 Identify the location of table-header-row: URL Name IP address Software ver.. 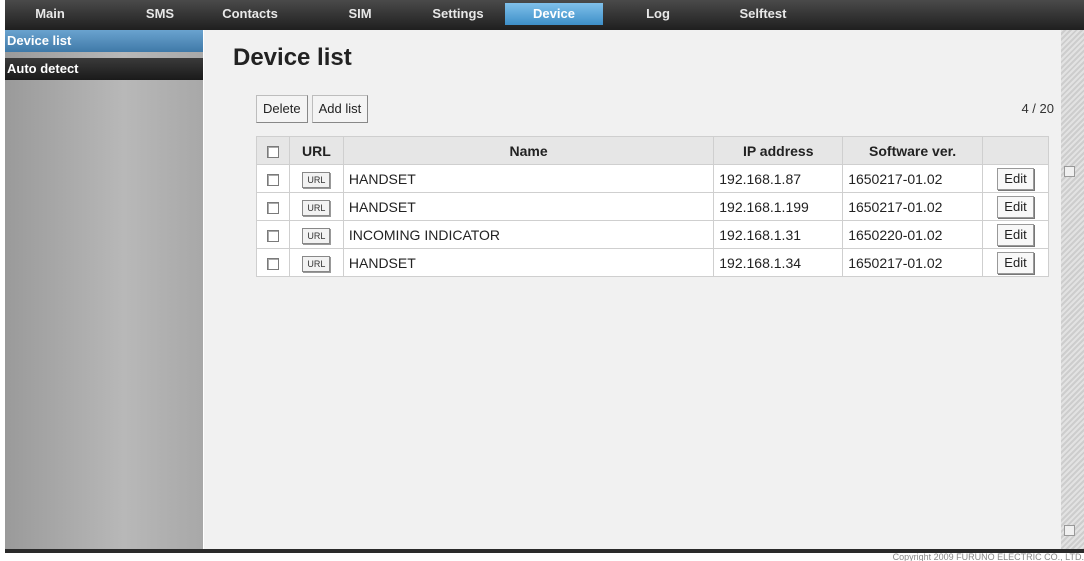
(652, 150).